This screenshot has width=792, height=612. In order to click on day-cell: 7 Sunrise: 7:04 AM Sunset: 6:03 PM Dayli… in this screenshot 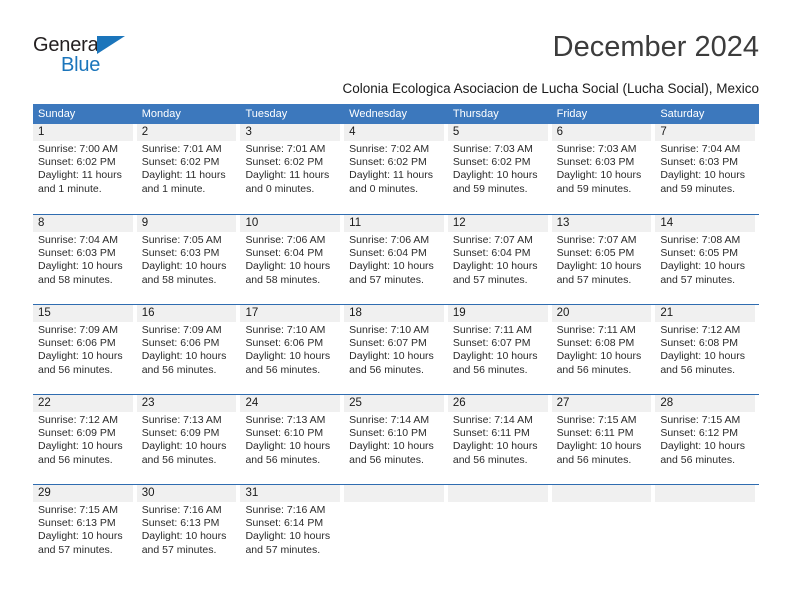, I will do `click(707, 169)`.